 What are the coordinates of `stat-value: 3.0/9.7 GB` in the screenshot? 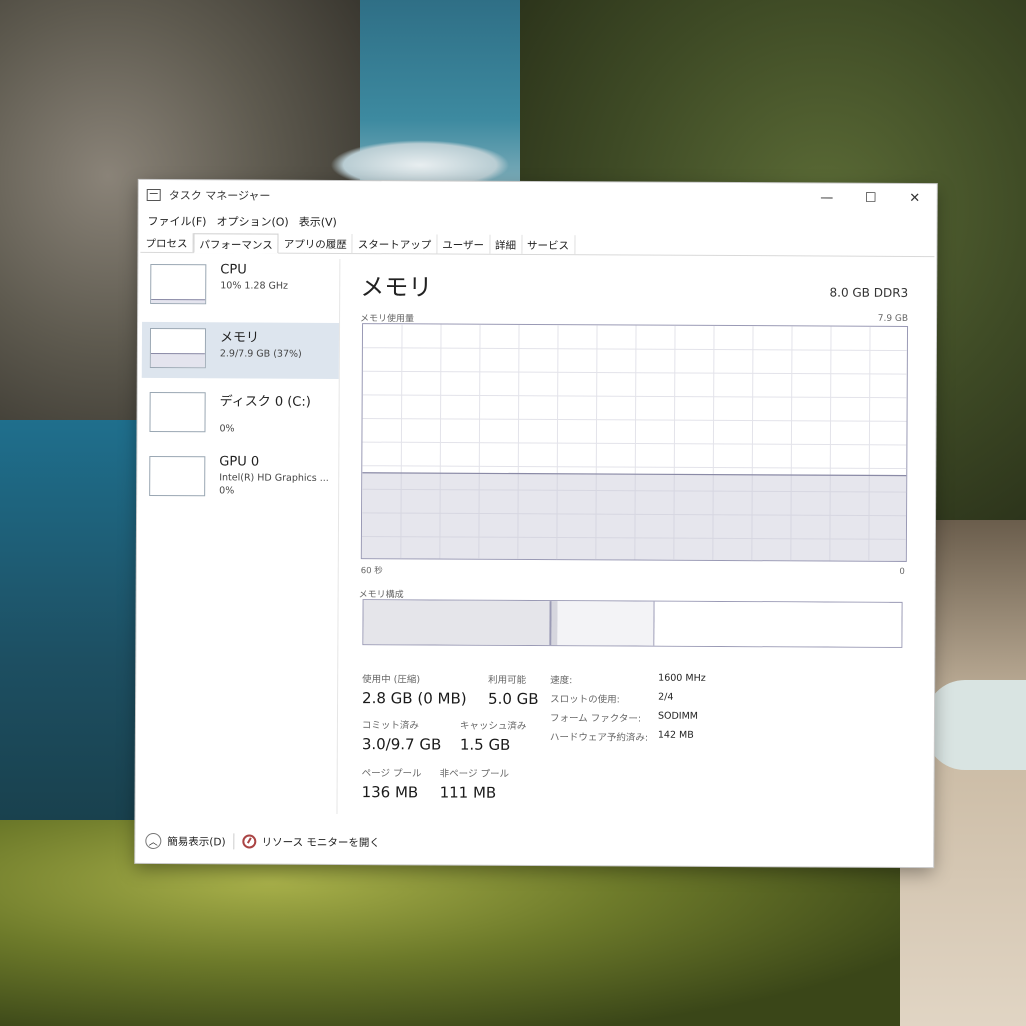 It's located at (401, 744).